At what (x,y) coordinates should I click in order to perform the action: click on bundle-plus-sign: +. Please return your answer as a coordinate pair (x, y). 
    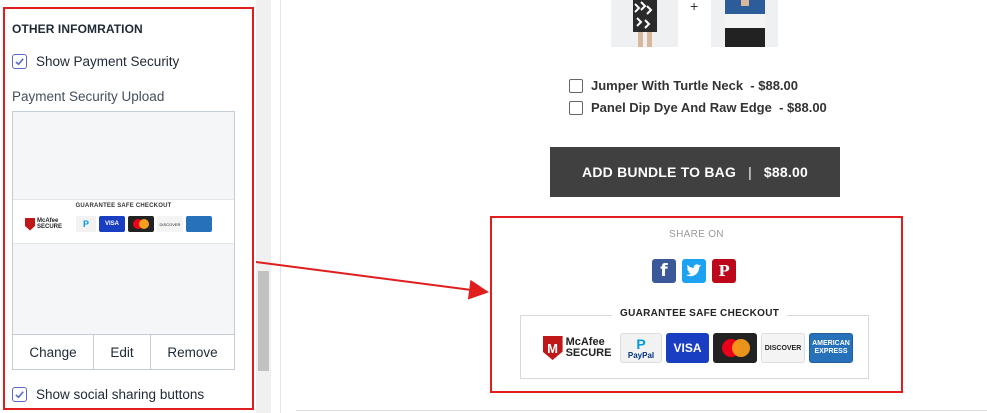
    Looking at the image, I should click on (694, 7).